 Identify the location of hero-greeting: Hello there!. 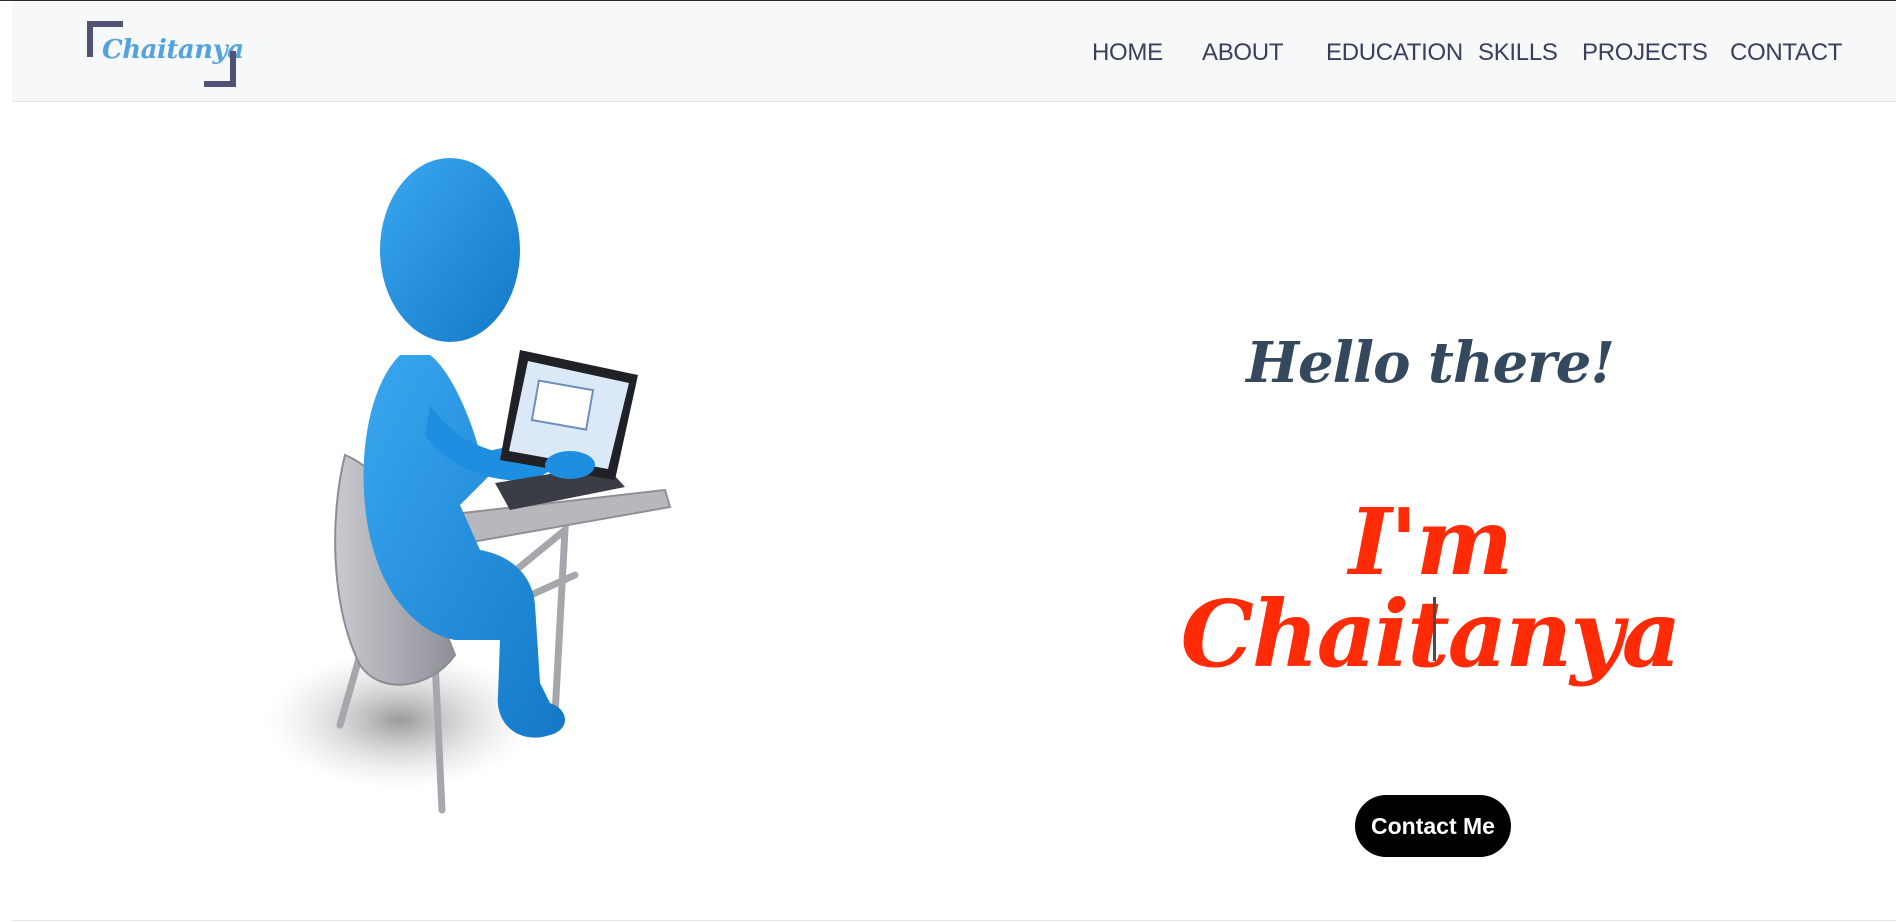
(1430, 362).